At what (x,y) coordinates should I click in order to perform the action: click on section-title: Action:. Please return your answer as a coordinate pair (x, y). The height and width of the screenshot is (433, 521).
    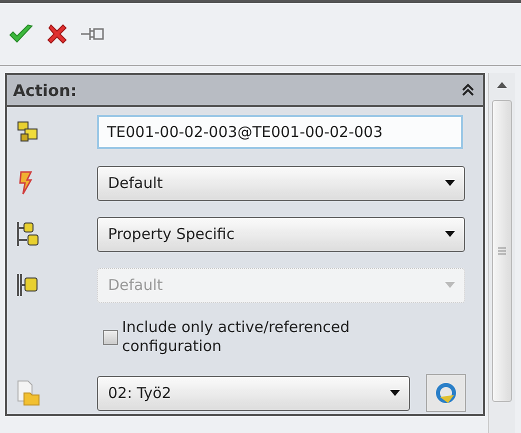
    Looking at the image, I should click on (45, 90).